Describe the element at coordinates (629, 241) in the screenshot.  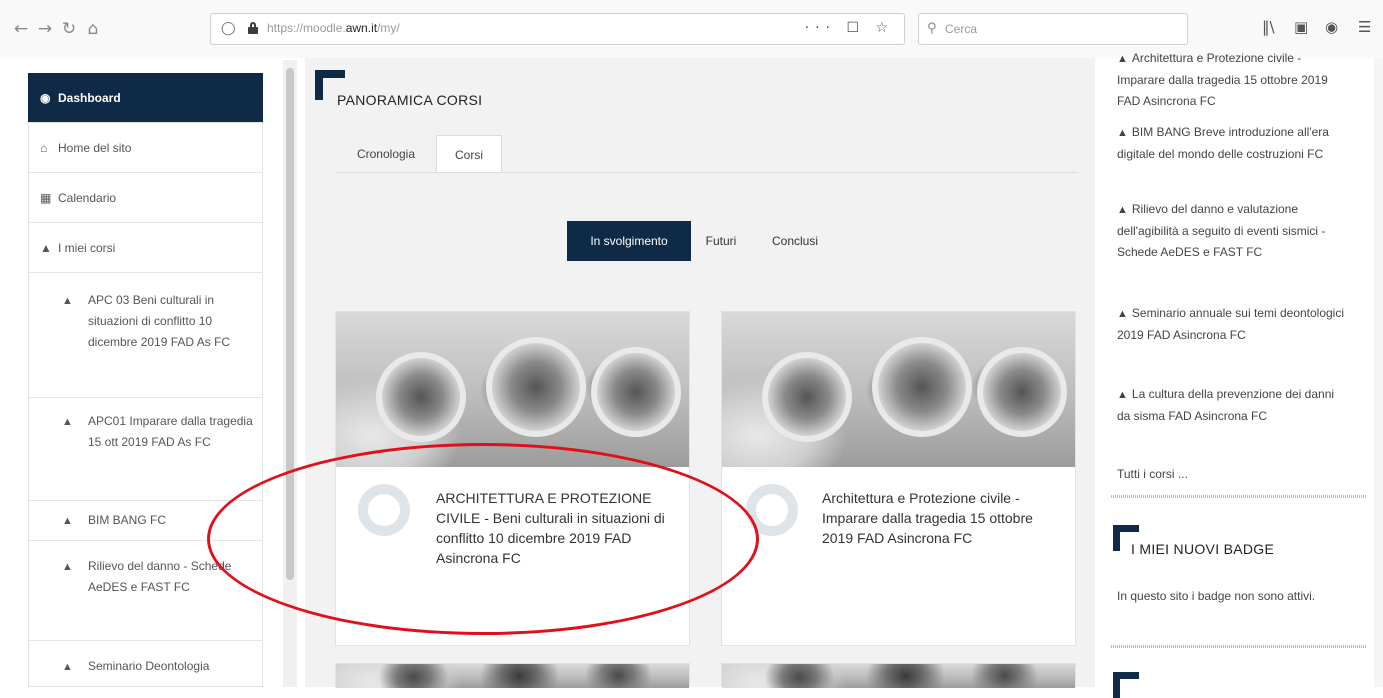
I see `filter-in-progress-button: In svolgimento` at that location.